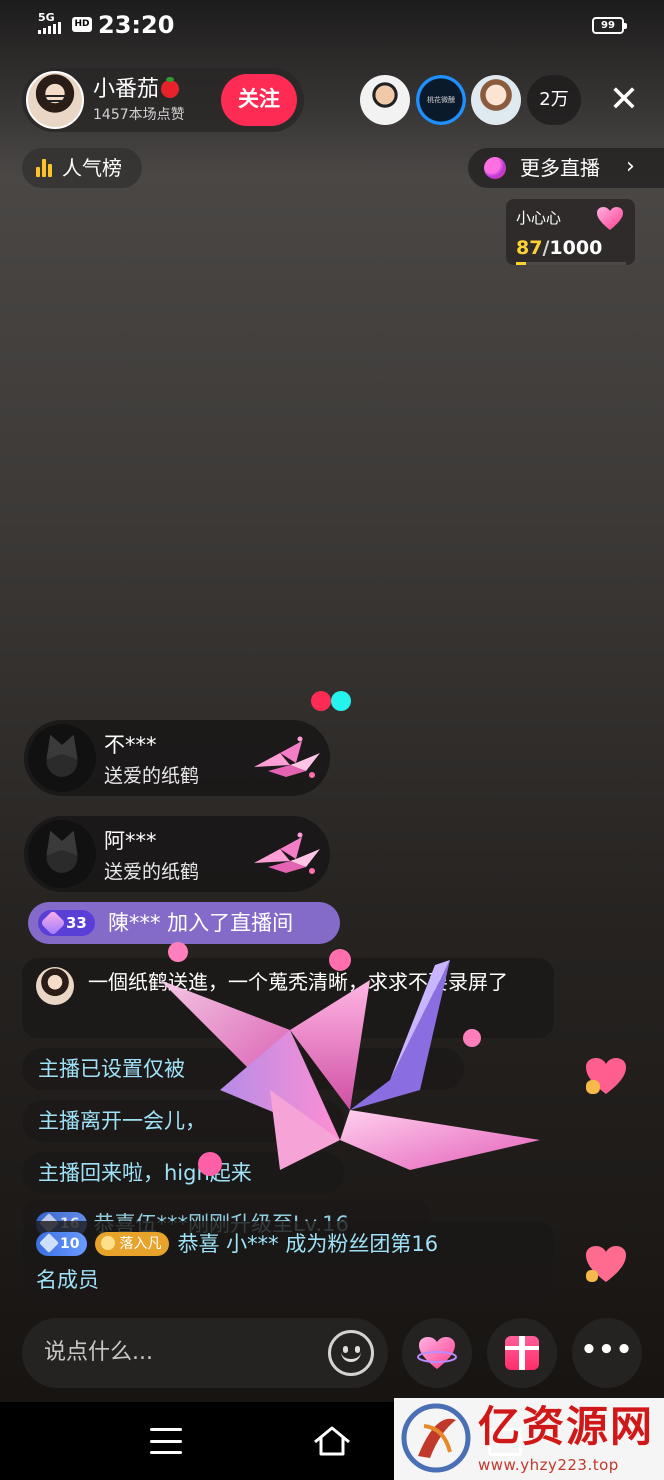 This screenshot has height=1480, width=664. I want to click on signal-icon, so click(49, 28).